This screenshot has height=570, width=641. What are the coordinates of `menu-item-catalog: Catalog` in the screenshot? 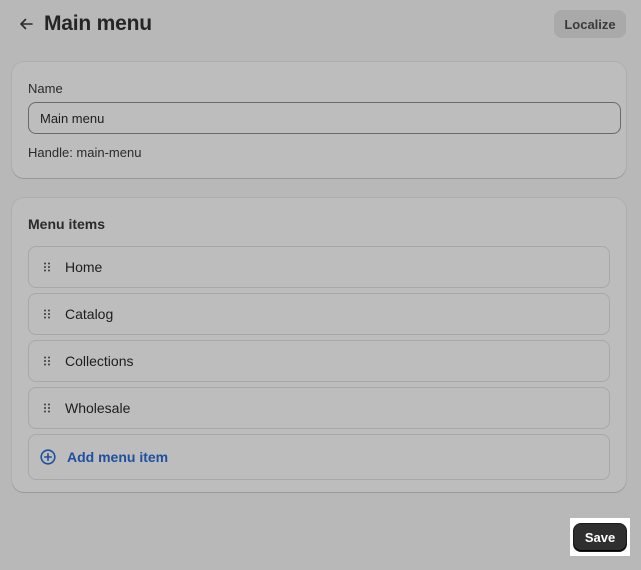 It's located at (319, 314).